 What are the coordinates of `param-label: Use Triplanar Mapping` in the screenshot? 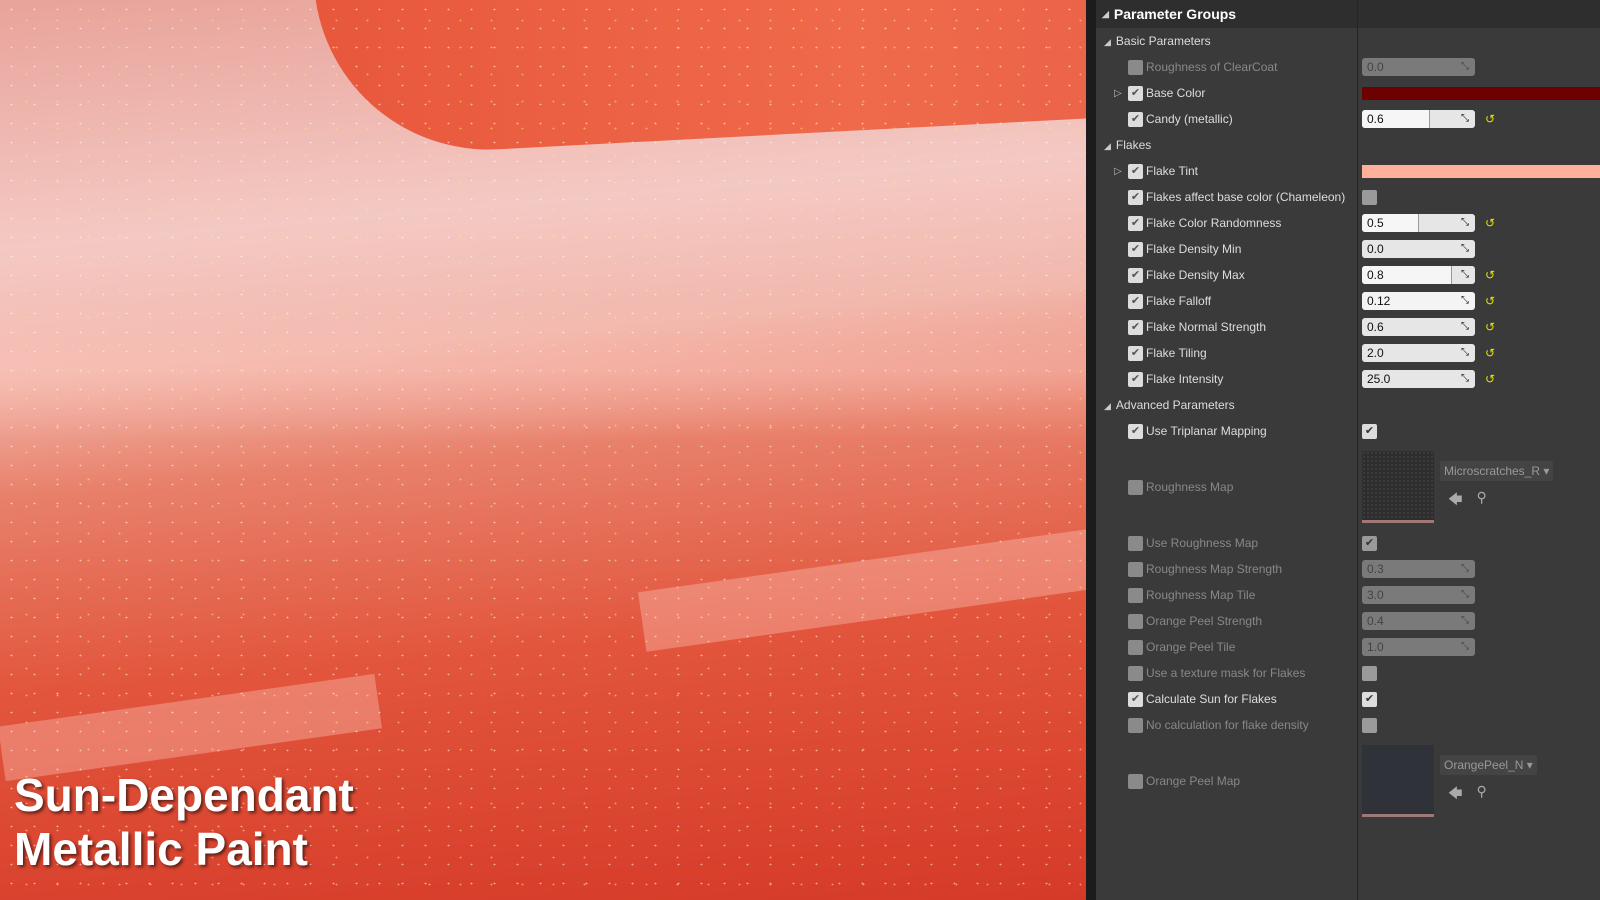 It's located at (1206, 431).